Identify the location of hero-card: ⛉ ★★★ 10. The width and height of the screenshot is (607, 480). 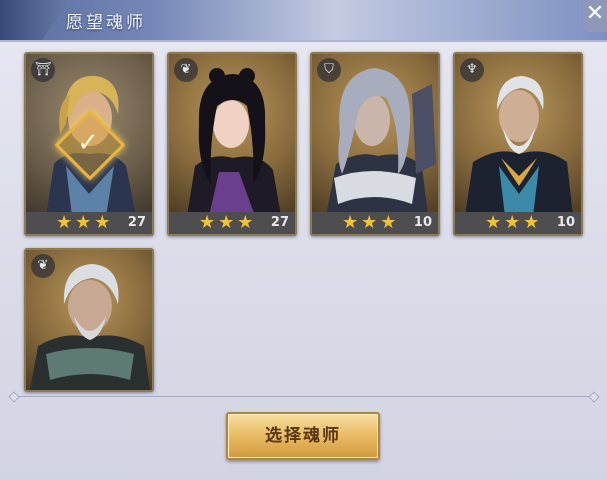
(375, 144).